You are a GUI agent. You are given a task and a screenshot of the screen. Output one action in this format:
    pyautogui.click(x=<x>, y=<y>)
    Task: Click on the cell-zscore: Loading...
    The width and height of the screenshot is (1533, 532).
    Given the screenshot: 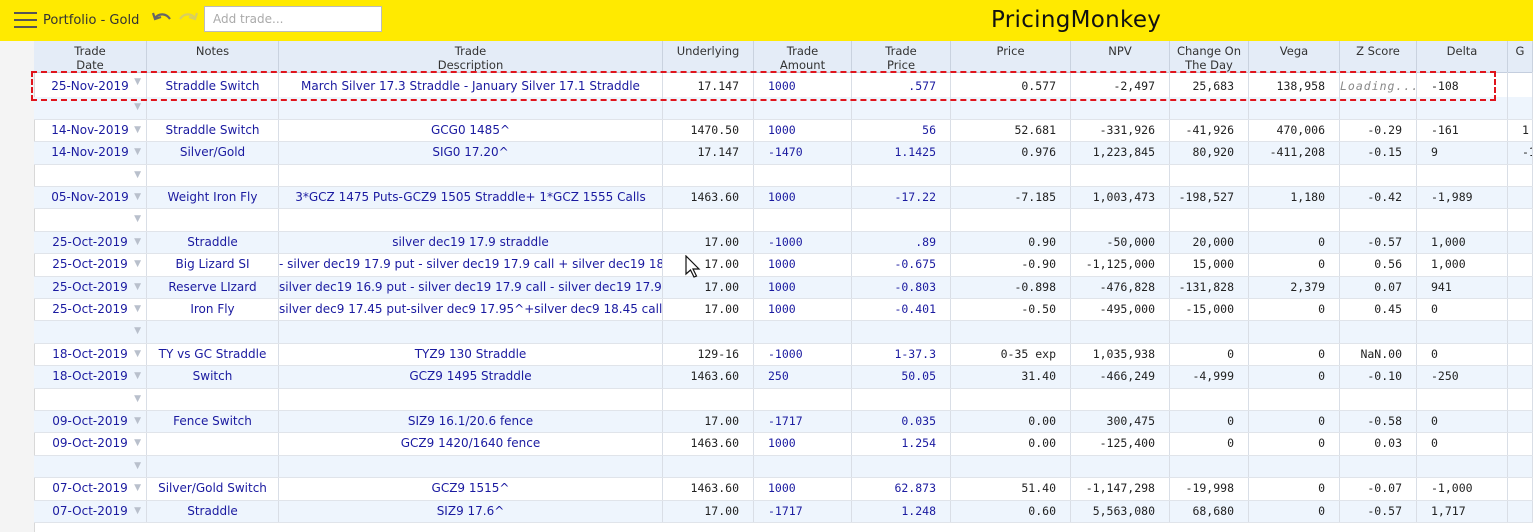 What is the action you would take?
    pyautogui.click(x=1378, y=85)
    